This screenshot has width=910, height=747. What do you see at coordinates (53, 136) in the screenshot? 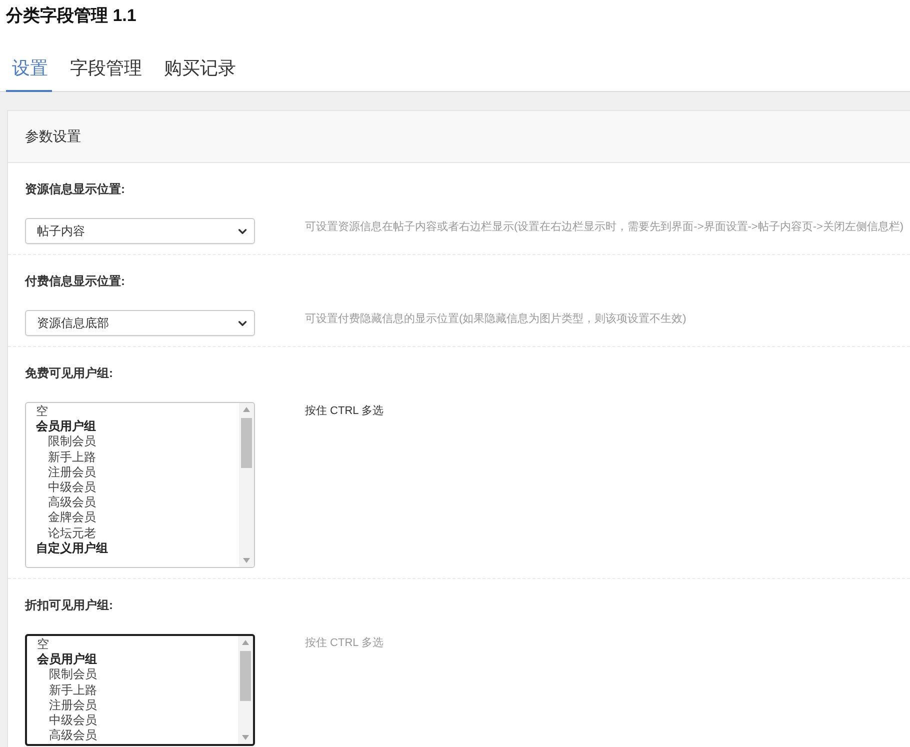
I see `panel-title: 参数设置` at bounding box center [53, 136].